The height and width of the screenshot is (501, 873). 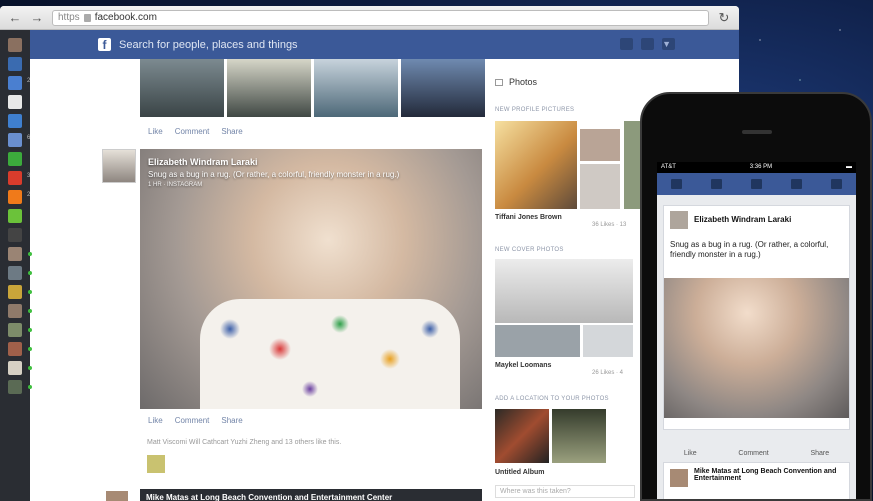 I want to click on profile-likes: 36 Likes · 13, so click(x=609, y=225).